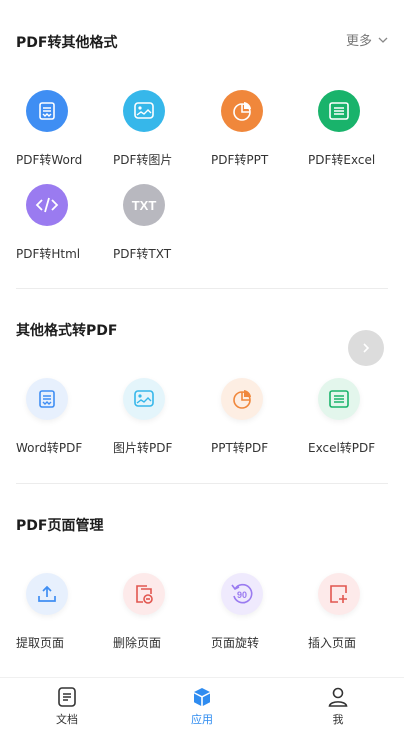 This screenshot has height=747, width=404. I want to click on scroll-next-button, so click(366, 348).